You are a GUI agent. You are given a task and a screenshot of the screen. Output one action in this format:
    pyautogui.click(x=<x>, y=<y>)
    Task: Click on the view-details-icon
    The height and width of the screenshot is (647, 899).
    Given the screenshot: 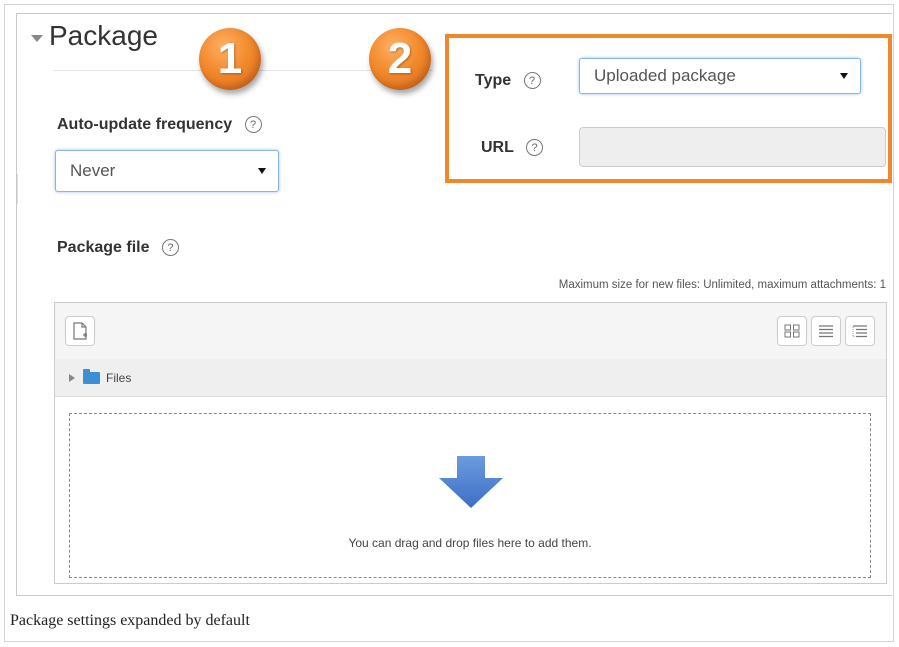 What is the action you would take?
    pyautogui.click(x=826, y=331)
    